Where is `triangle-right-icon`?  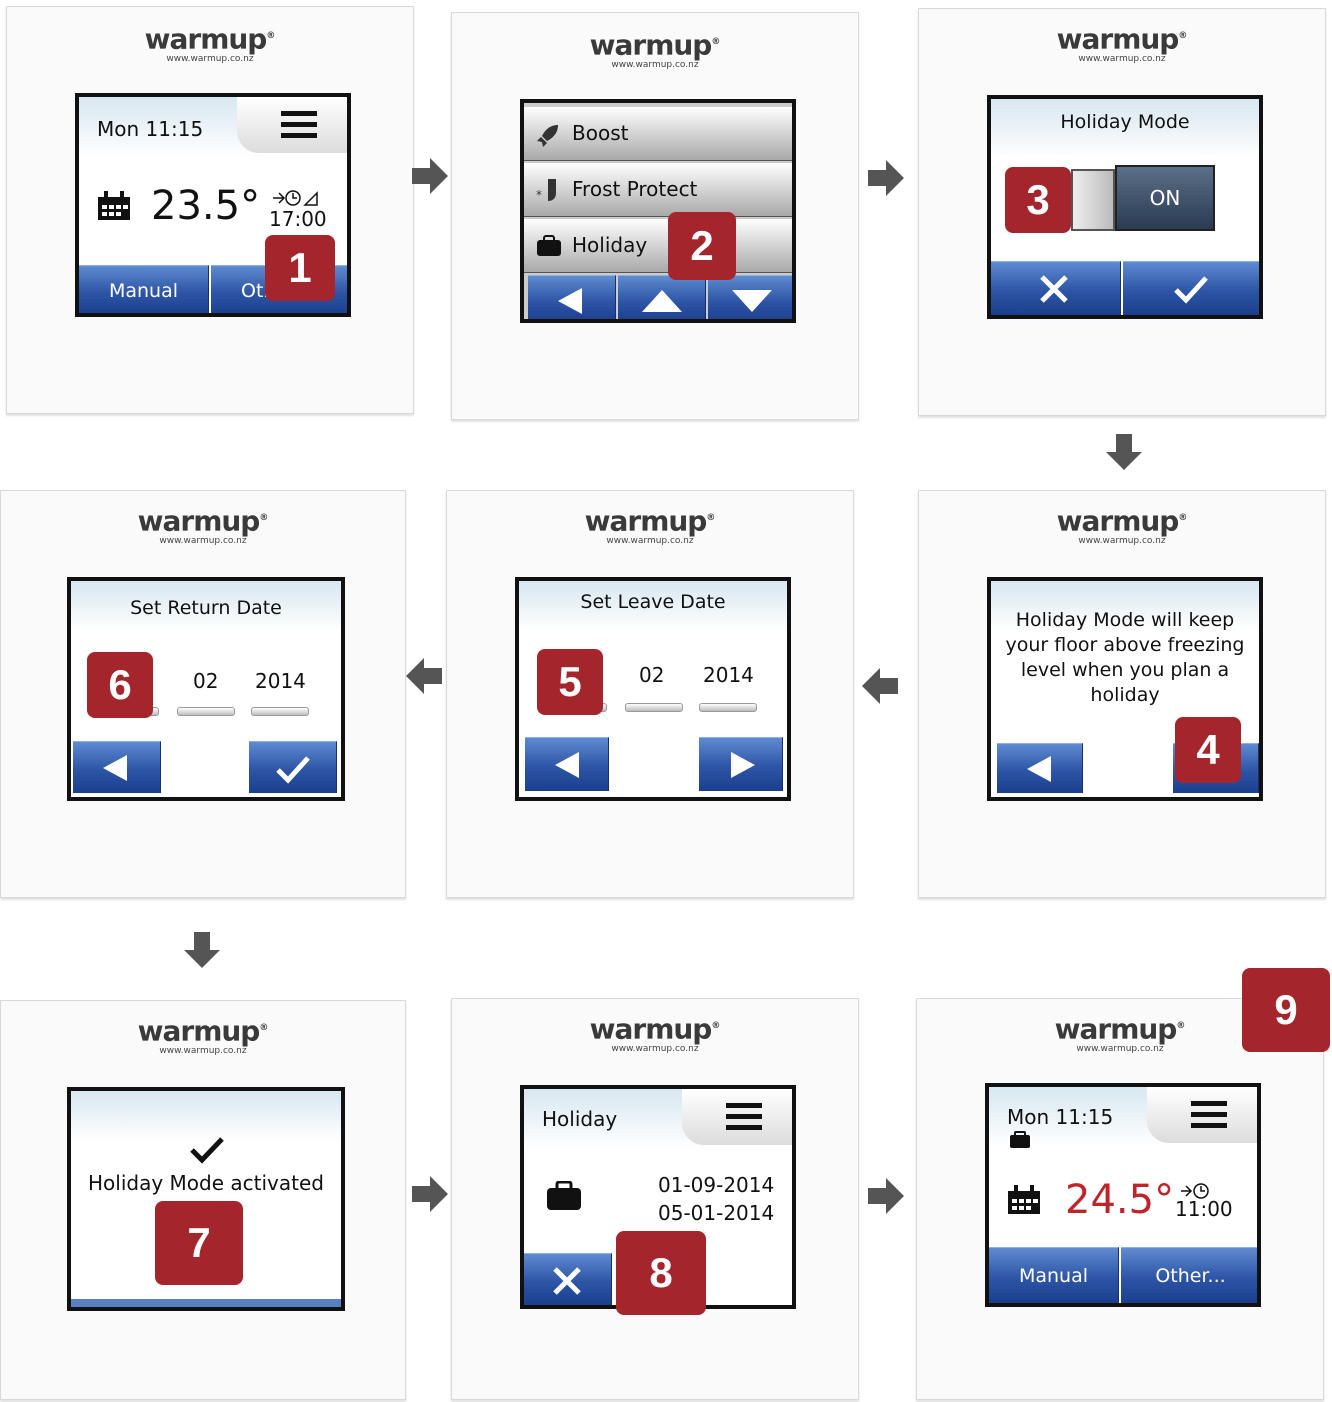
triangle-right-icon is located at coordinates (743, 765).